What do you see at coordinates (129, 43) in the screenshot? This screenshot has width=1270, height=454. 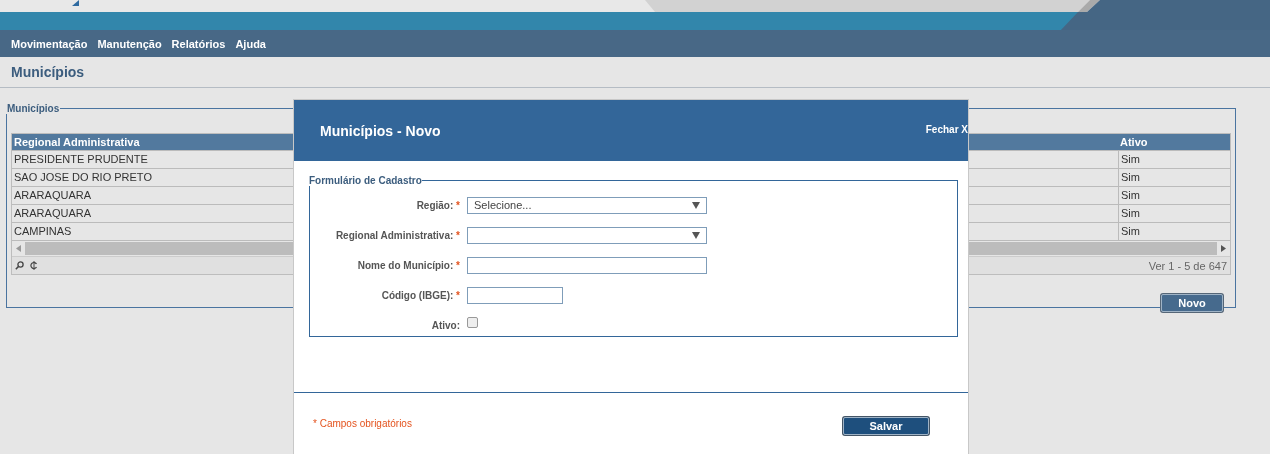 I see `menu-item: Manutenção` at bounding box center [129, 43].